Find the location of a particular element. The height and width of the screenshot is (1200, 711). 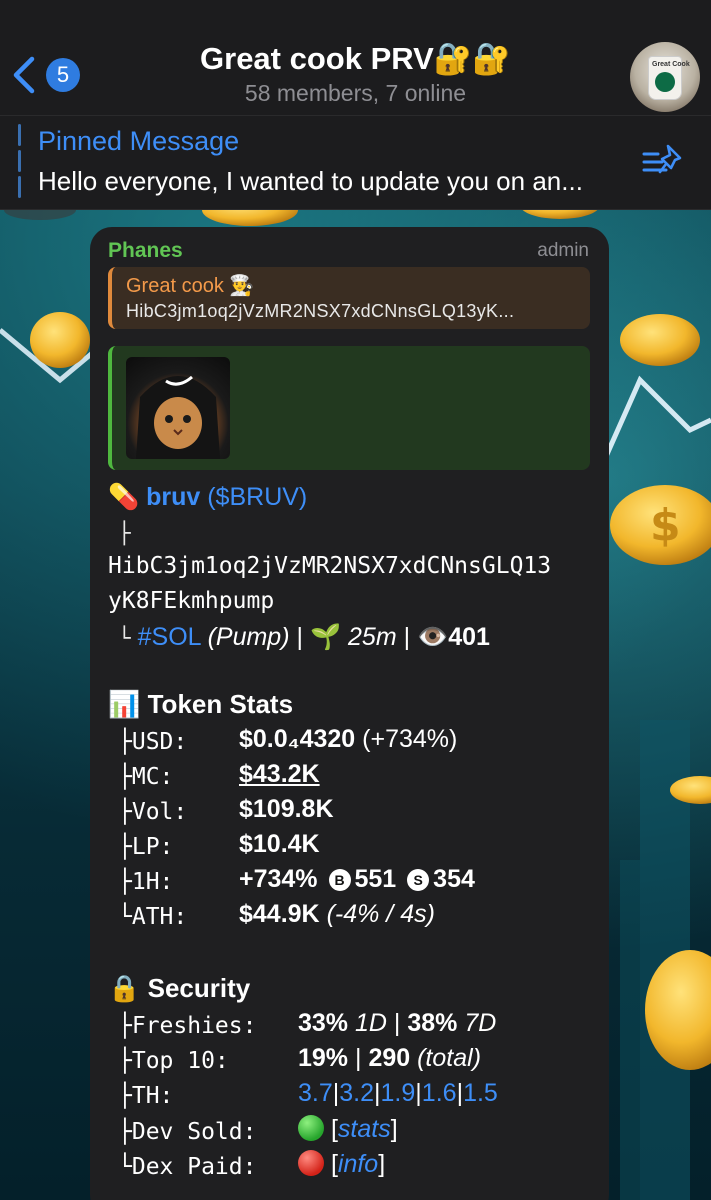

token-name-link: bruv is located at coordinates (173, 497).